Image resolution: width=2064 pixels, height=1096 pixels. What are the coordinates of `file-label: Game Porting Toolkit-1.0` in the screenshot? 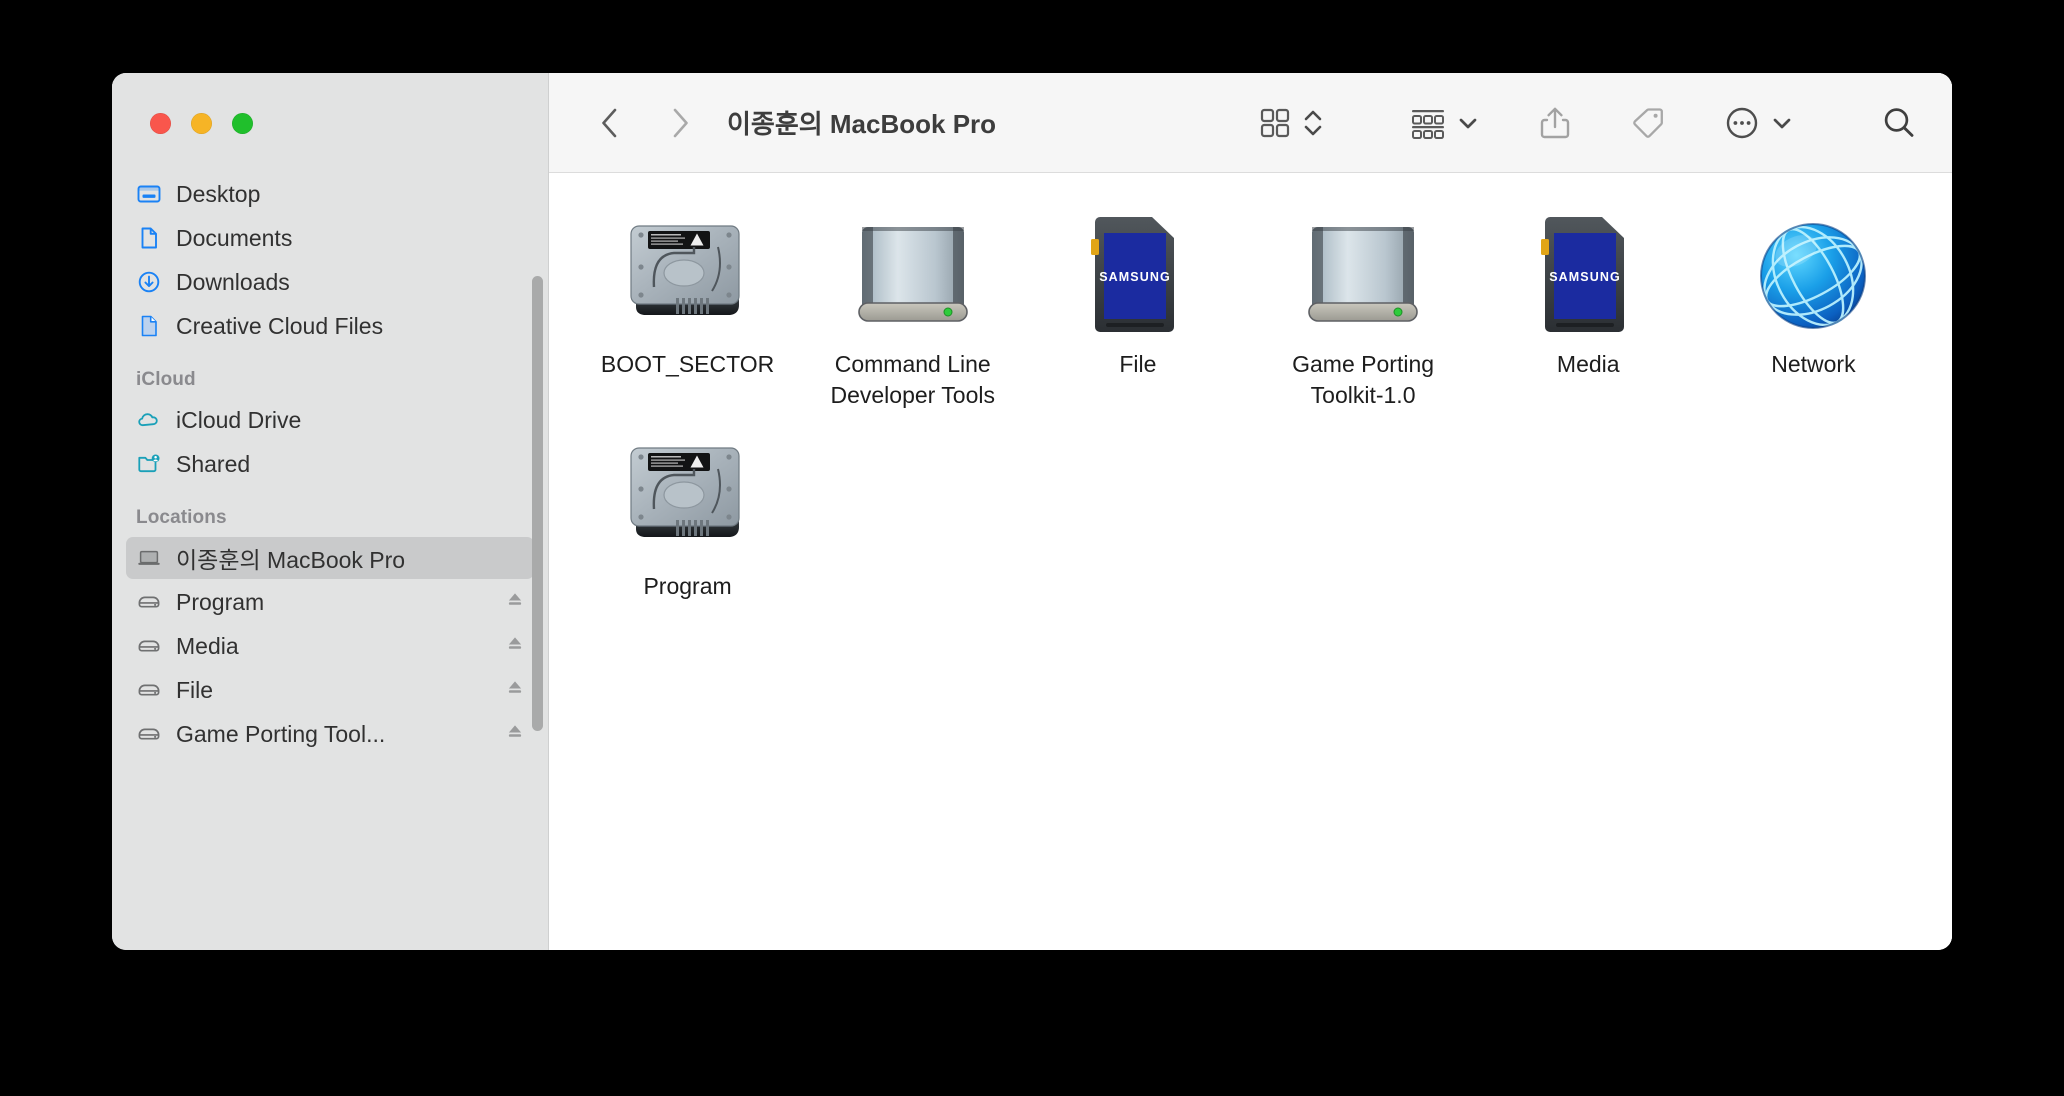 It's located at (1363, 379).